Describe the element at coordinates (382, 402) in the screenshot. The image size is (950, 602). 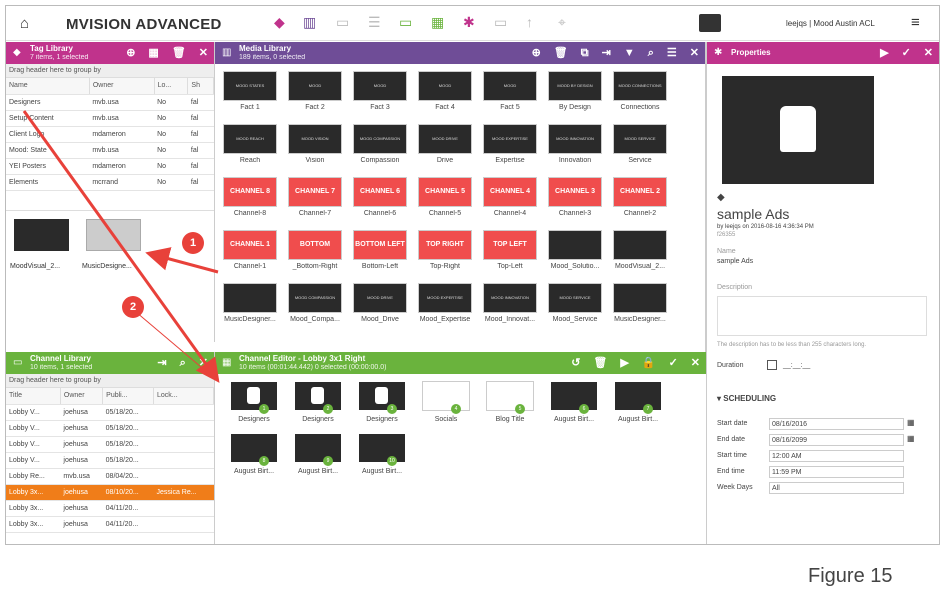
I see `playlist-item: 3 Designers` at that location.